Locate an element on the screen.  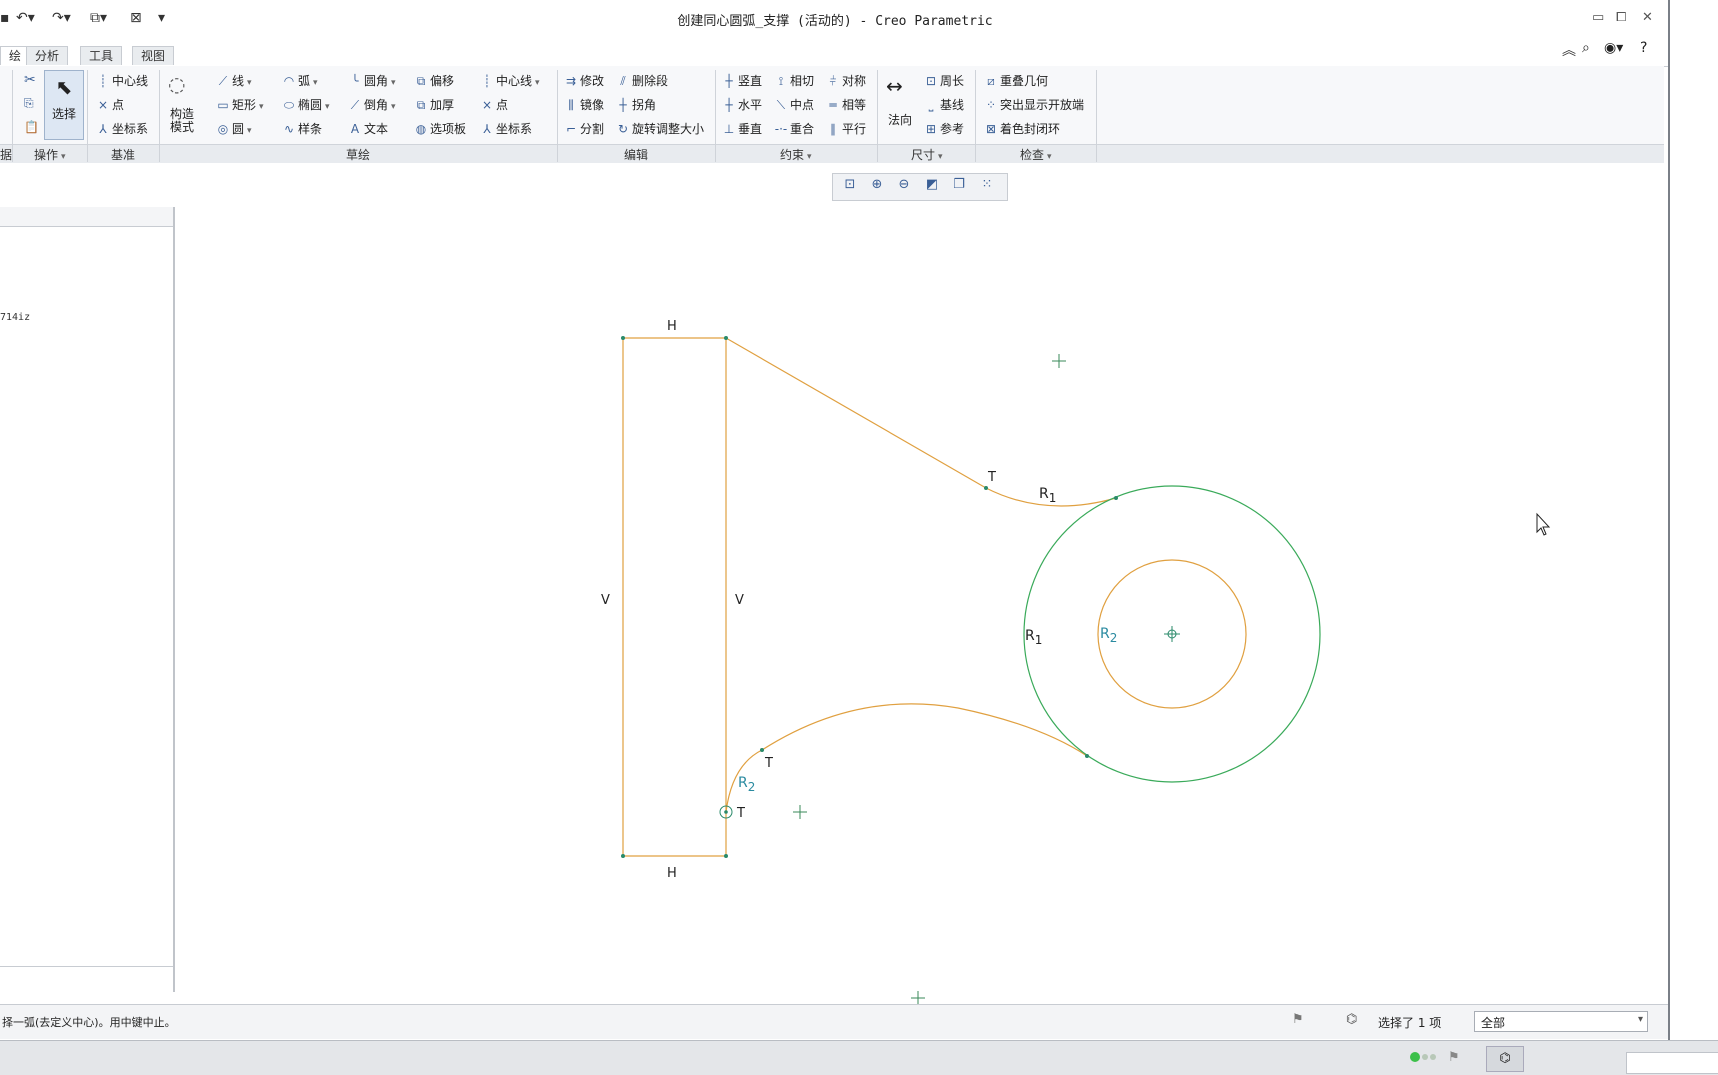
selection-count: 选择了 1 项 is located at coordinates (1410, 1023).